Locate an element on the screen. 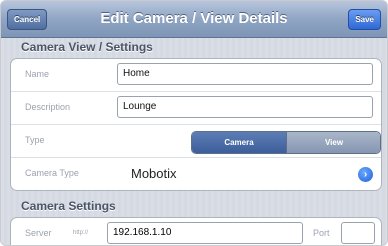  camera-settings-group: Server http:// 192.168.1.10 Port is located at coordinates (196, 231).